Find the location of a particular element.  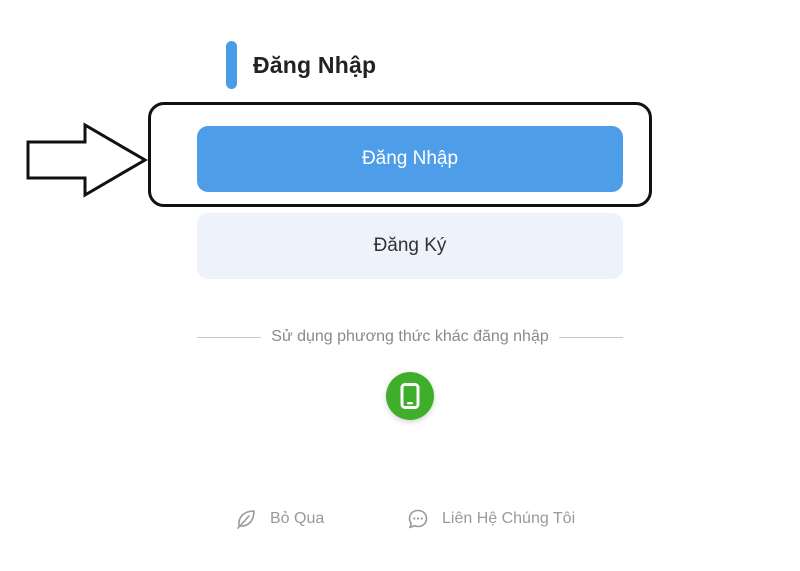

title-accent-bar is located at coordinates (231, 65).